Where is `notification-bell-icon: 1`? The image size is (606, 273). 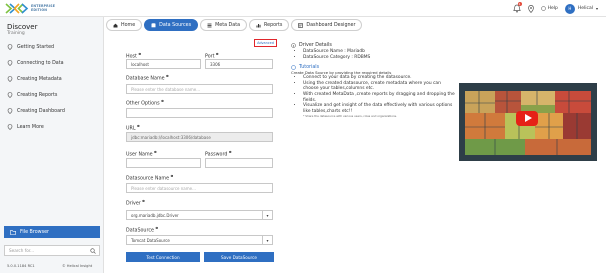
notification-bell-icon: 1 is located at coordinates (517, 7).